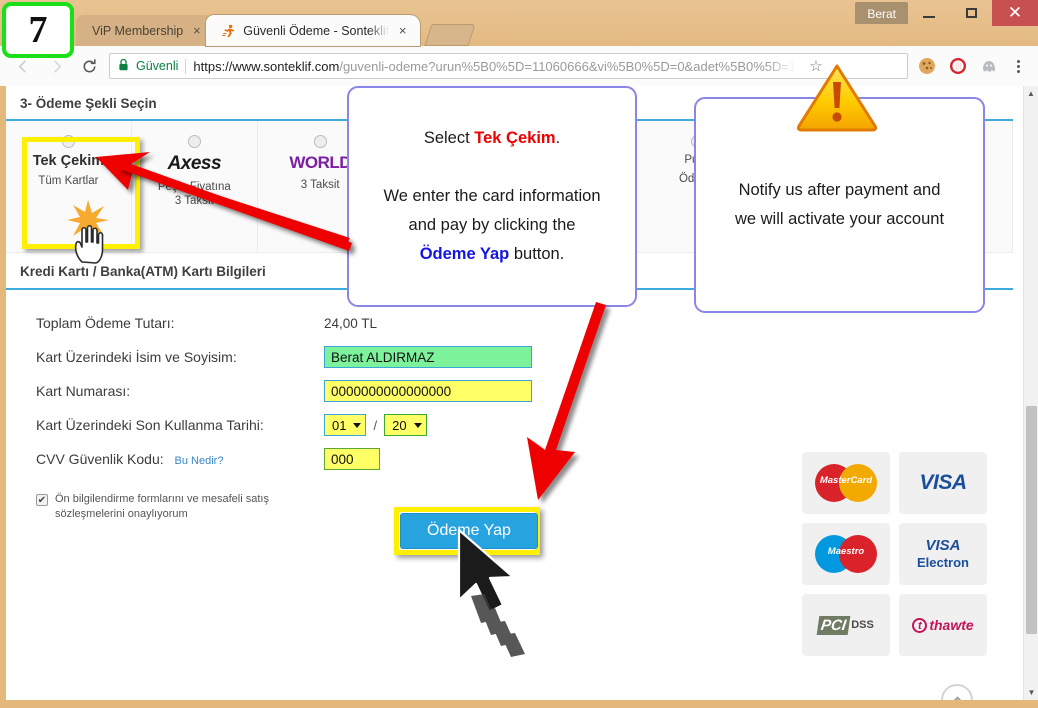 The image size is (1038, 708). I want to click on visa-icon: VISA, so click(943, 482).